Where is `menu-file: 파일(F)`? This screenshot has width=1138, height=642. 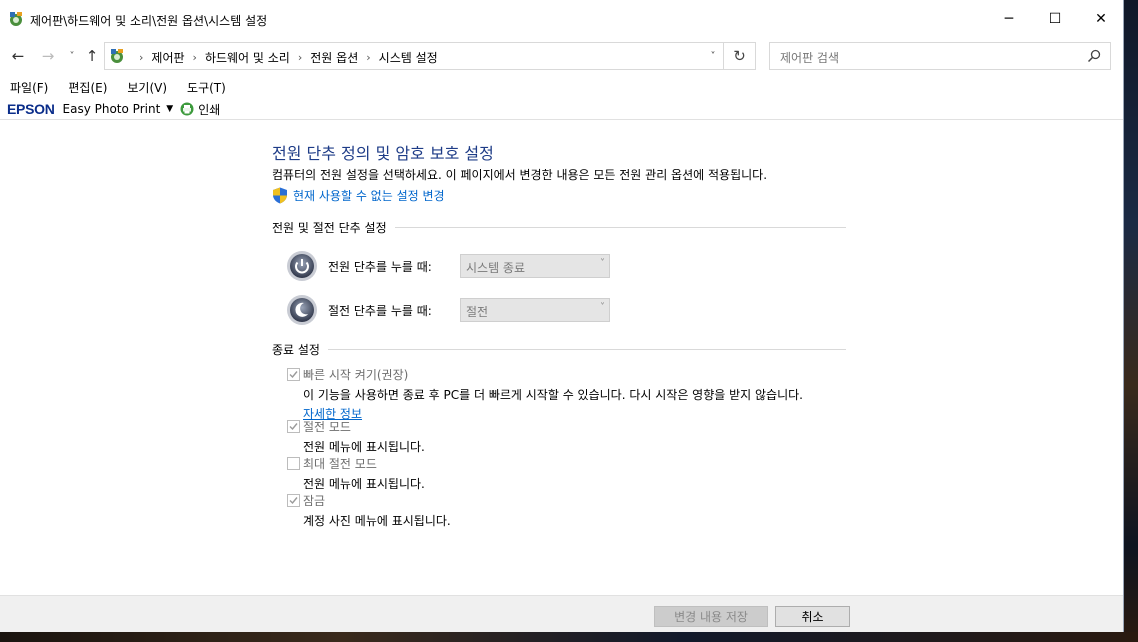 menu-file: 파일(F) is located at coordinates (29, 88).